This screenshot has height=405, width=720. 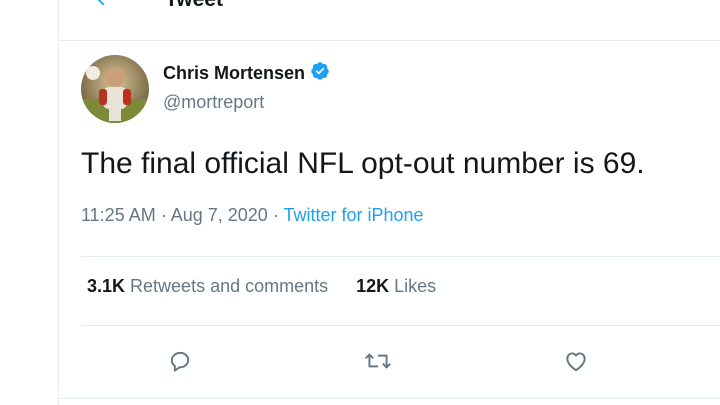 What do you see at coordinates (234, 73) in the screenshot?
I see `author-name: Chris Mortensen` at bounding box center [234, 73].